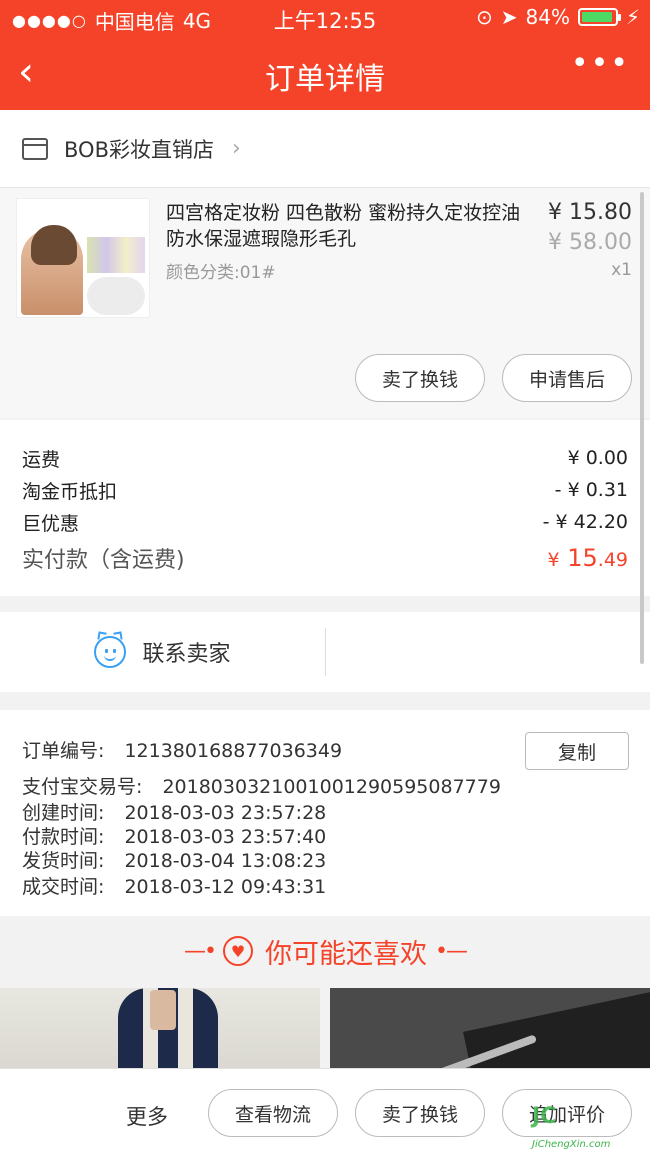  Describe the element at coordinates (63, 813) in the screenshot. I see `created-time-label: 创建时间:` at that location.